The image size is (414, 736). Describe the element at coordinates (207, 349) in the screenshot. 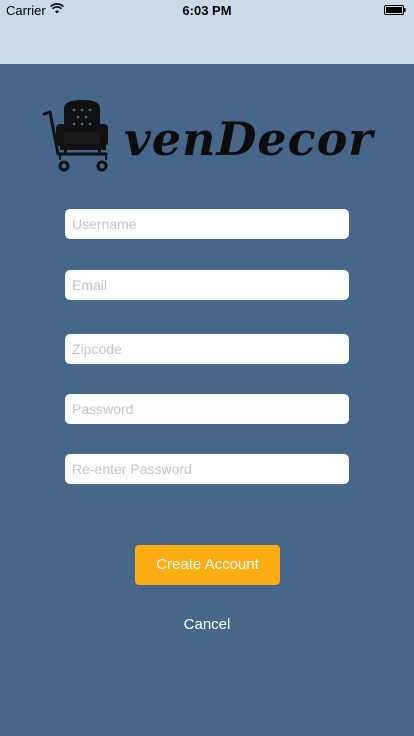

I see `zipcode-field` at that location.